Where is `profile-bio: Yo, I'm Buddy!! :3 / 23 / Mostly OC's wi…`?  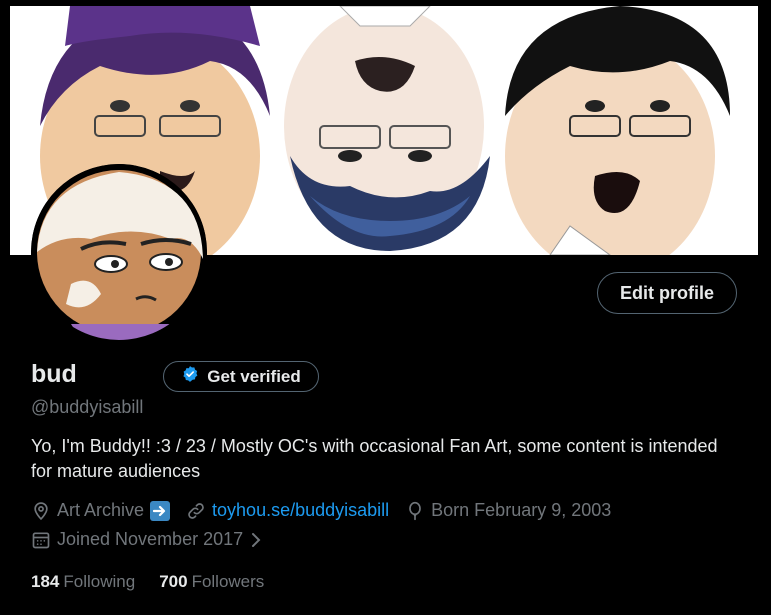 profile-bio: Yo, I'm Buddy!! :3 / 23 / Mostly OC's wi… is located at coordinates (374, 458).